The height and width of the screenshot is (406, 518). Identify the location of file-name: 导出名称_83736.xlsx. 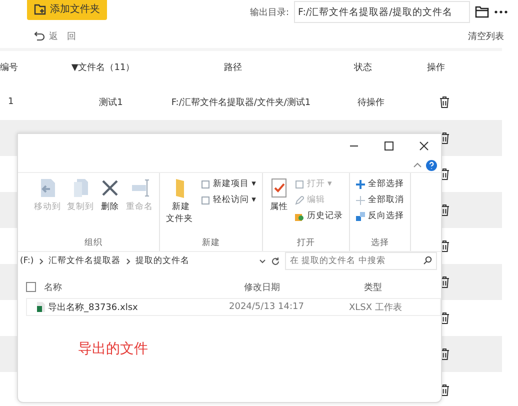
(93, 308).